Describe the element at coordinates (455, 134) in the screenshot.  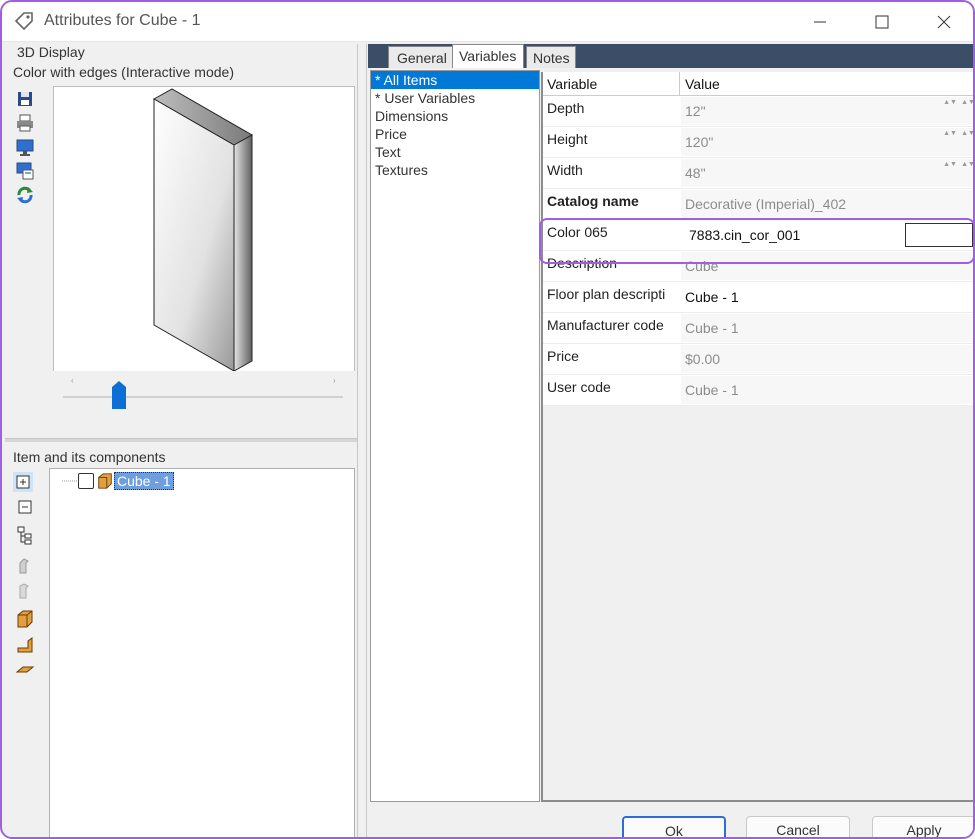
I see `category-item-price: Price` at that location.